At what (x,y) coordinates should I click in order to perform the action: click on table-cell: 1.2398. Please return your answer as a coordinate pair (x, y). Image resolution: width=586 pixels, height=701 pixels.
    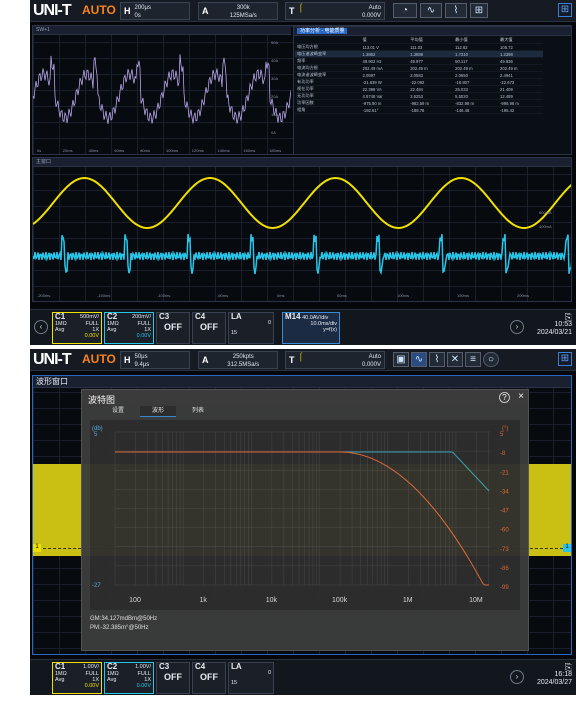
    Looking at the image, I should click on (520, 54).